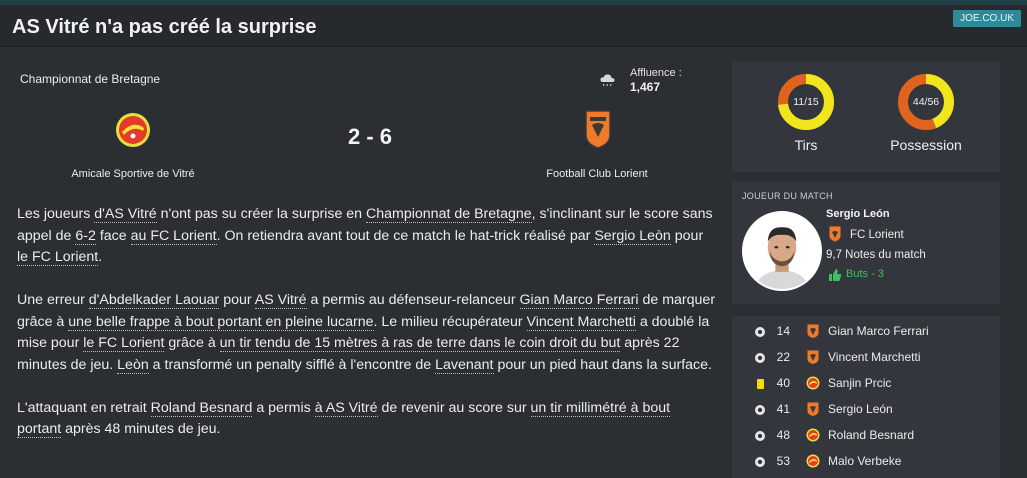 This screenshot has height=478, width=1027. What do you see at coordinates (858, 214) in the screenshot?
I see `player-name: Sergio León` at bounding box center [858, 214].